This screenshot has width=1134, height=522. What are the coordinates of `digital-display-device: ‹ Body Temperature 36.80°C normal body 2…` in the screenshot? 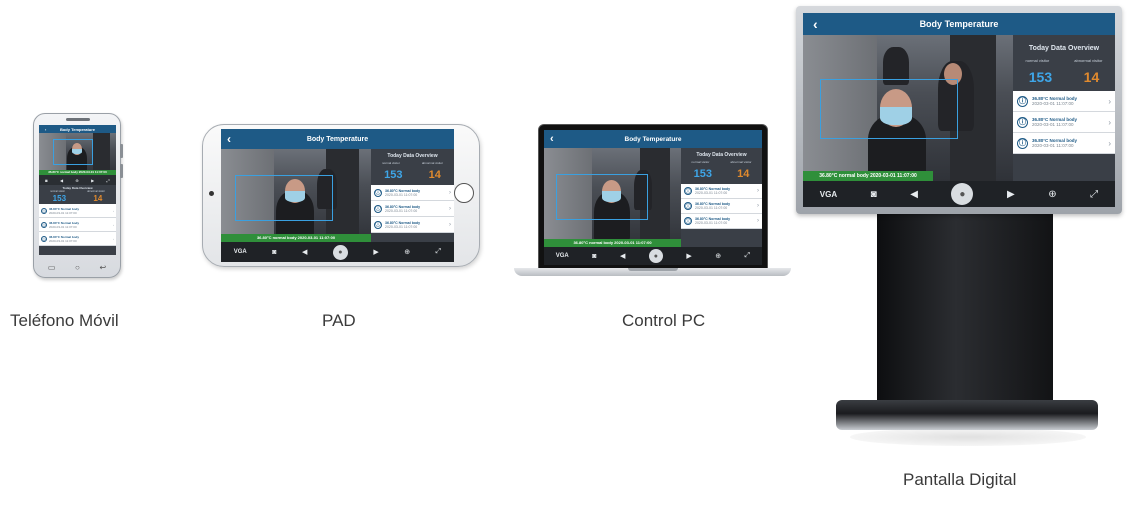 It's located at (959, 110).